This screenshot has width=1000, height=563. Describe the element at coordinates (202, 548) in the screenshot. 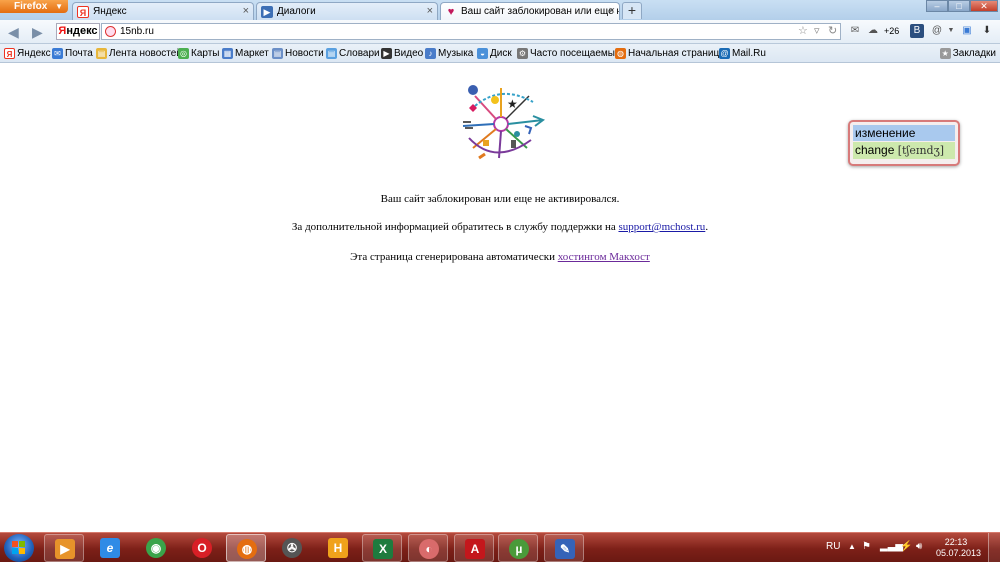

I see `taskbar-opera: O` at that location.